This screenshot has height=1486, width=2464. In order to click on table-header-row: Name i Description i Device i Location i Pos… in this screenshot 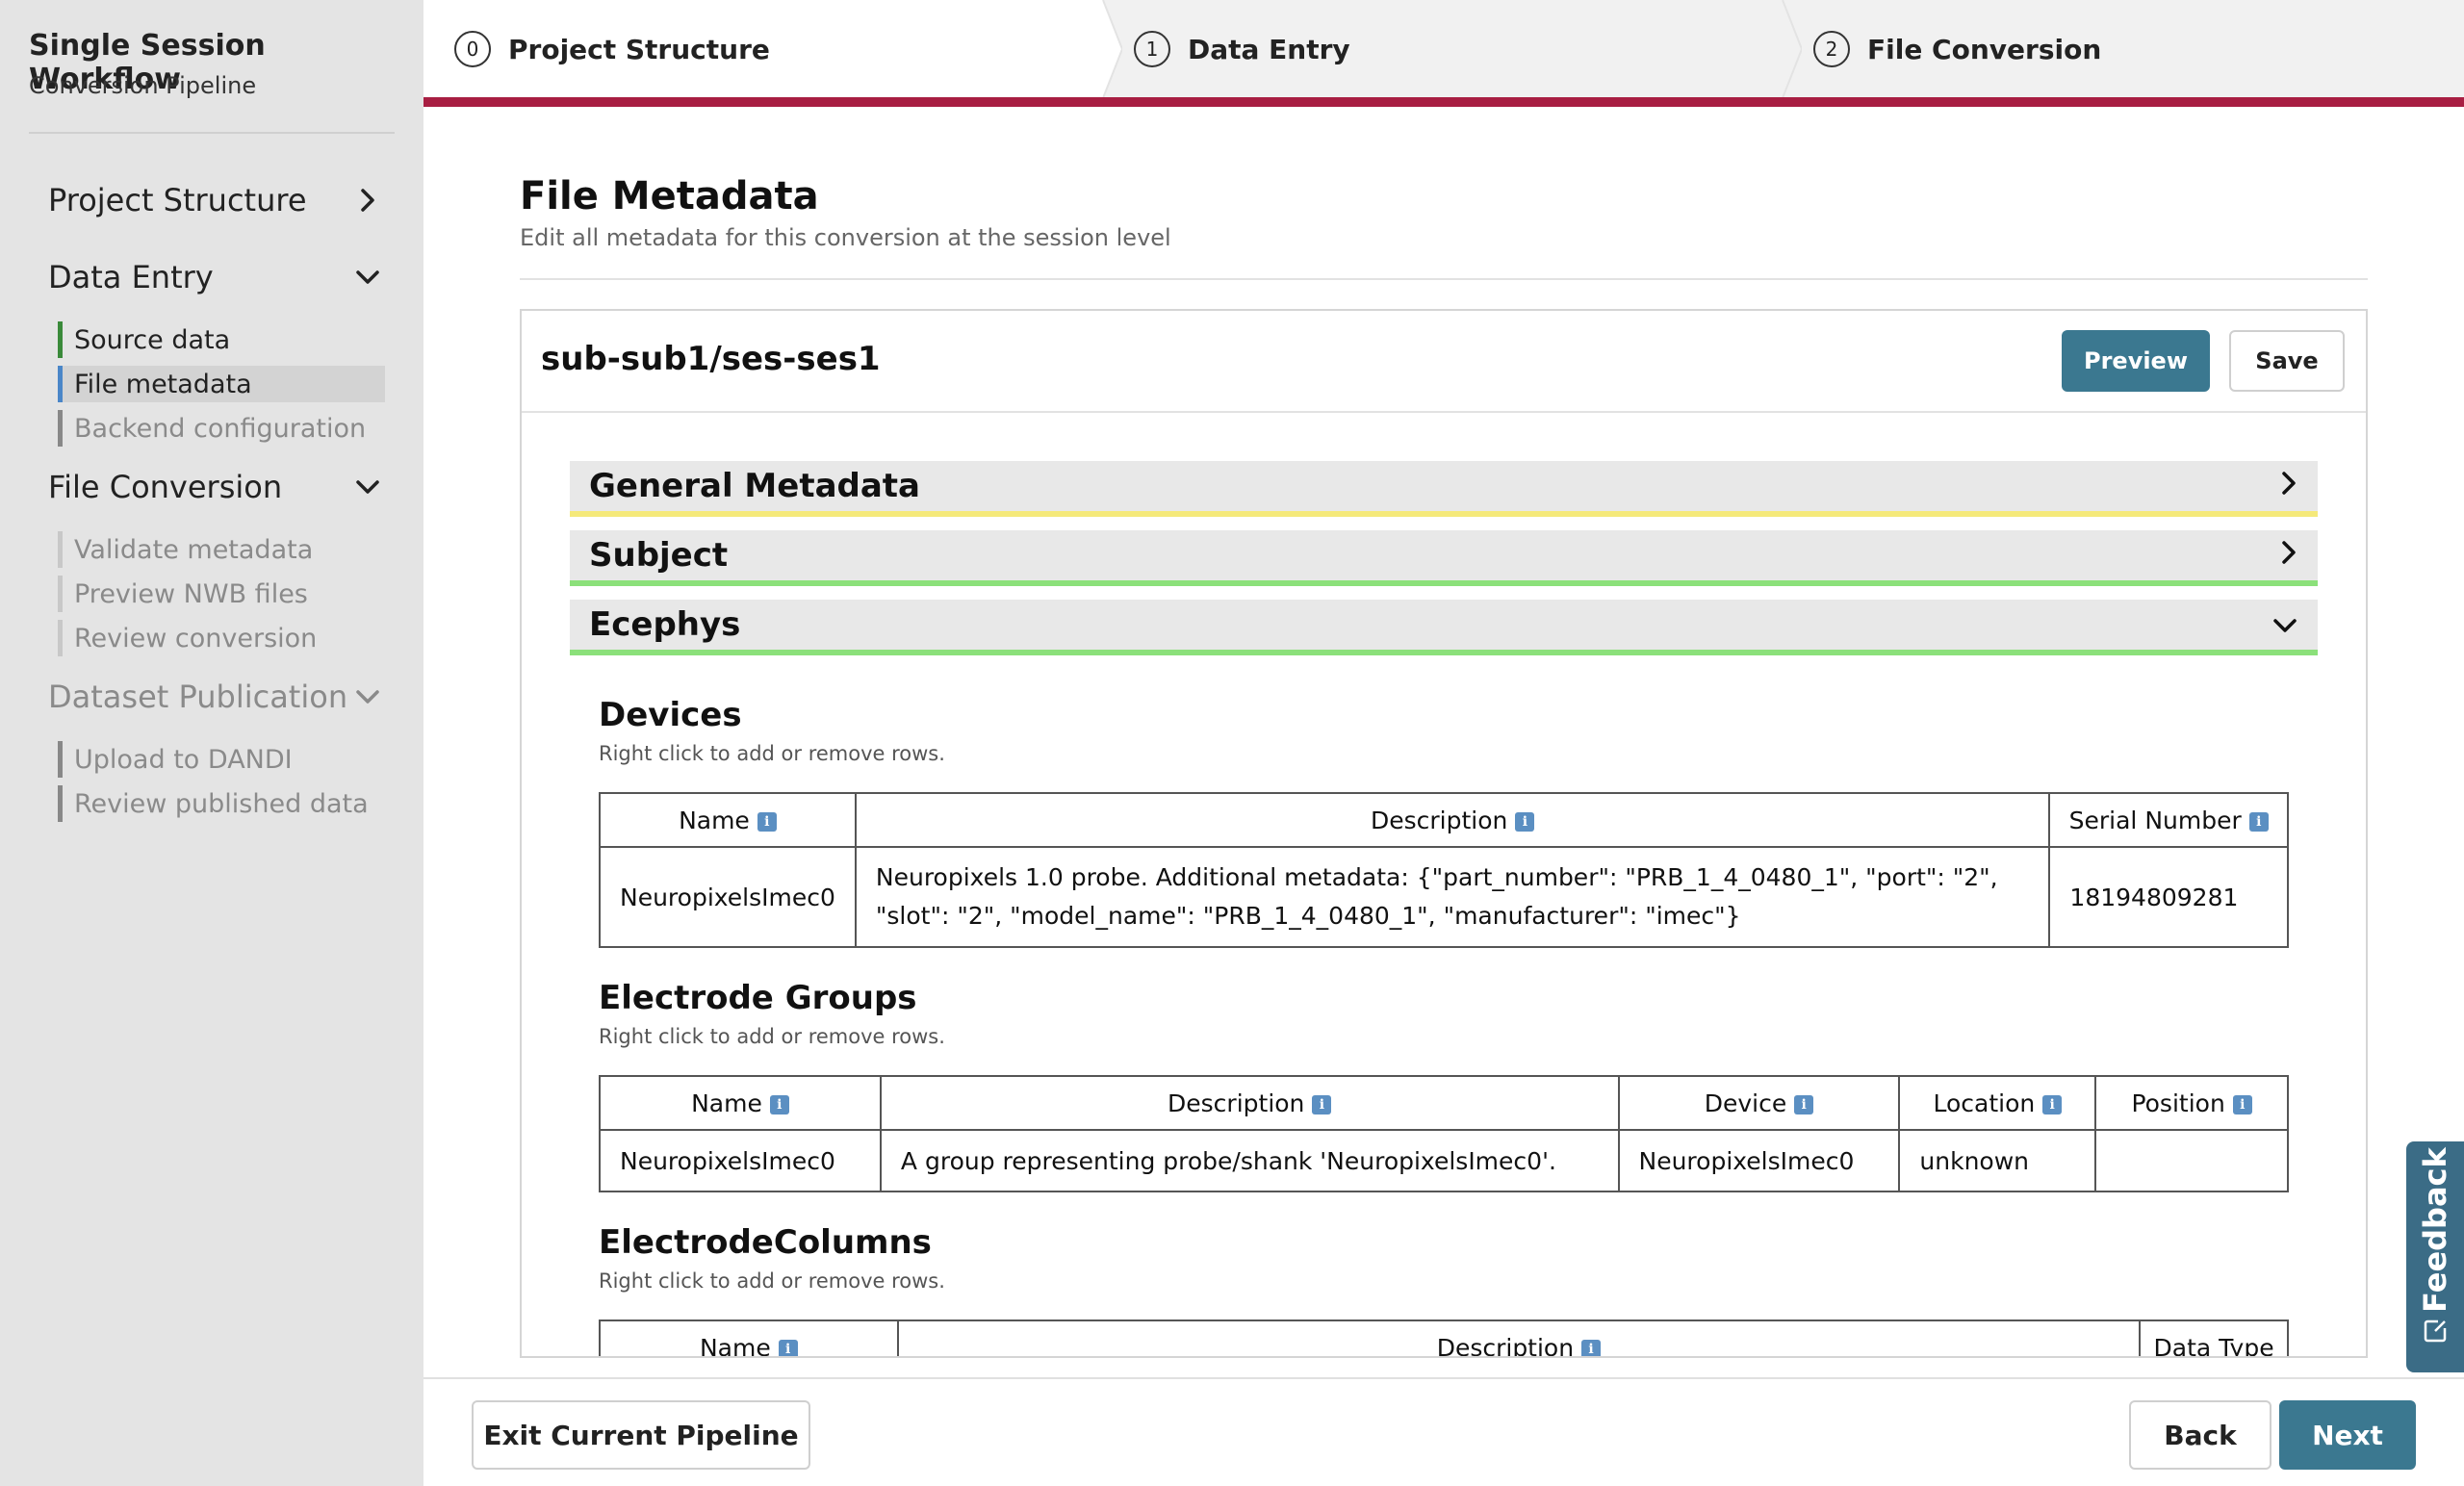, I will do `click(1444, 1103)`.